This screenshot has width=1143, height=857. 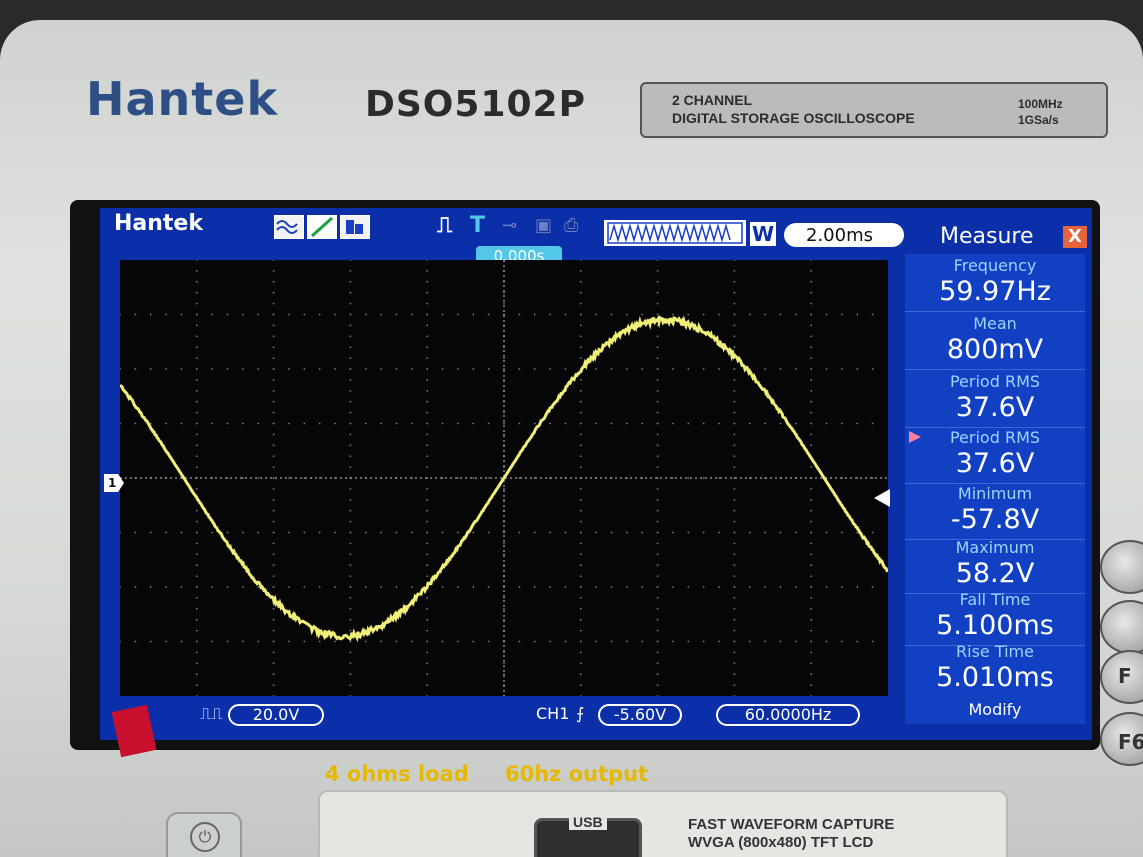 What do you see at coordinates (995, 407) in the screenshot?
I see `measure-value: 37.6V` at bounding box center [995, 407].